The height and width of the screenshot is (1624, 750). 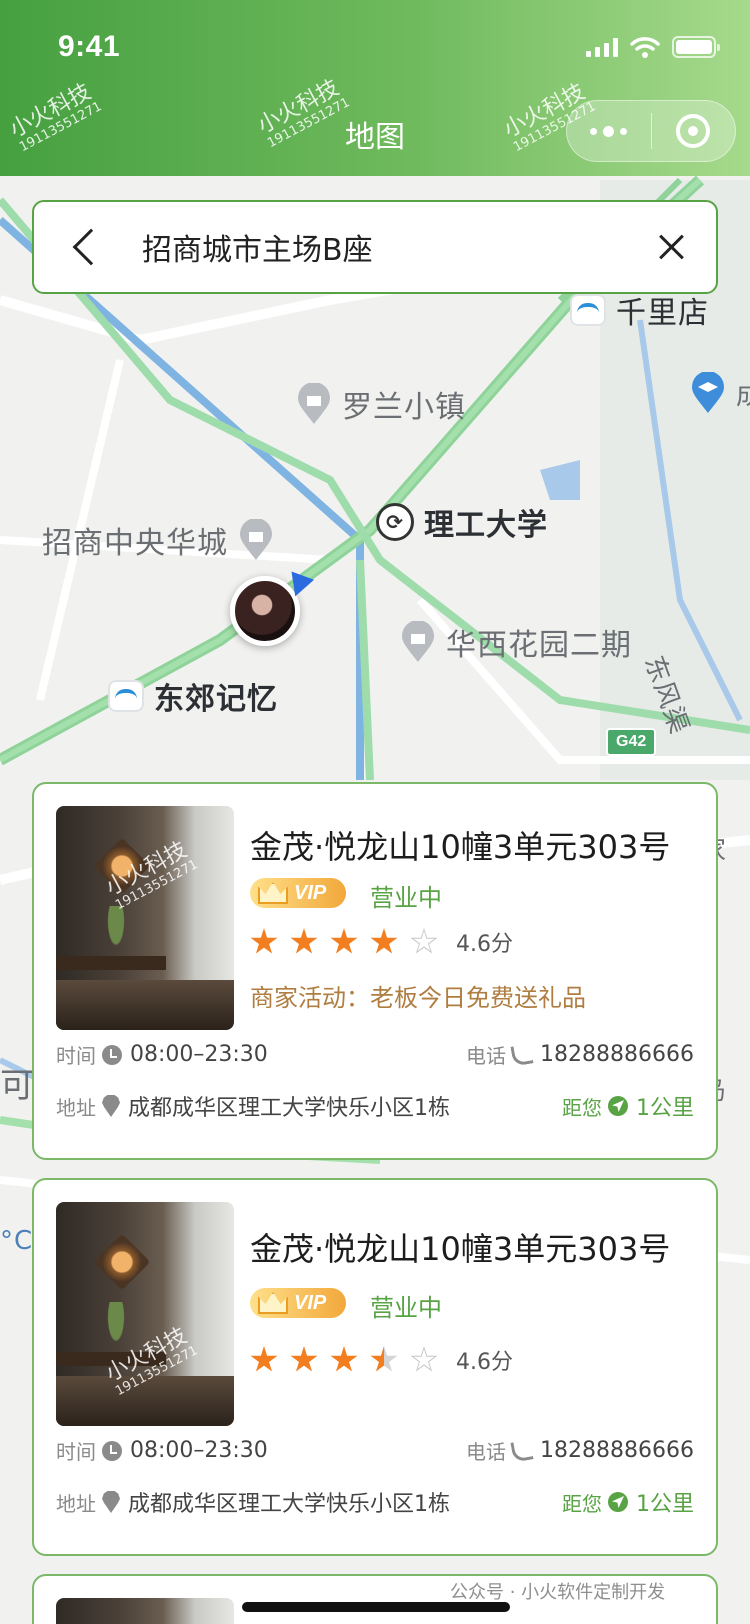 What do you see at coordinates (375, 47) in the screenshot?
I see `status-bar: 9:41` at bounding box center [375, 47].